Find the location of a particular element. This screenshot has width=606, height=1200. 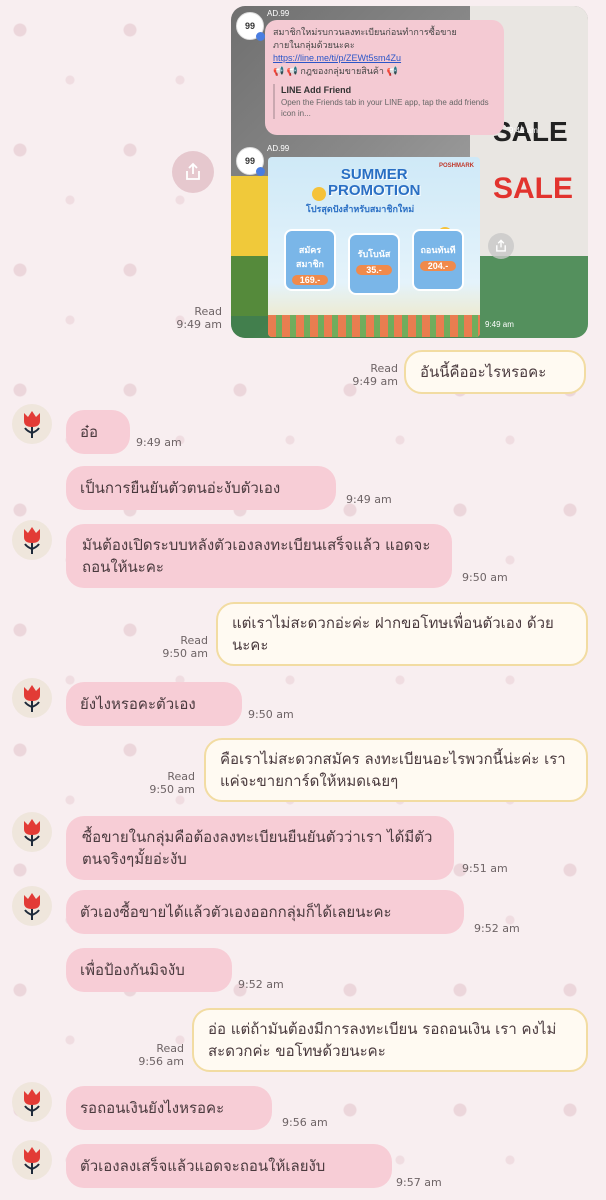

promo-tag: ถอนทันที 204.- is located at coordinates (438, 260).